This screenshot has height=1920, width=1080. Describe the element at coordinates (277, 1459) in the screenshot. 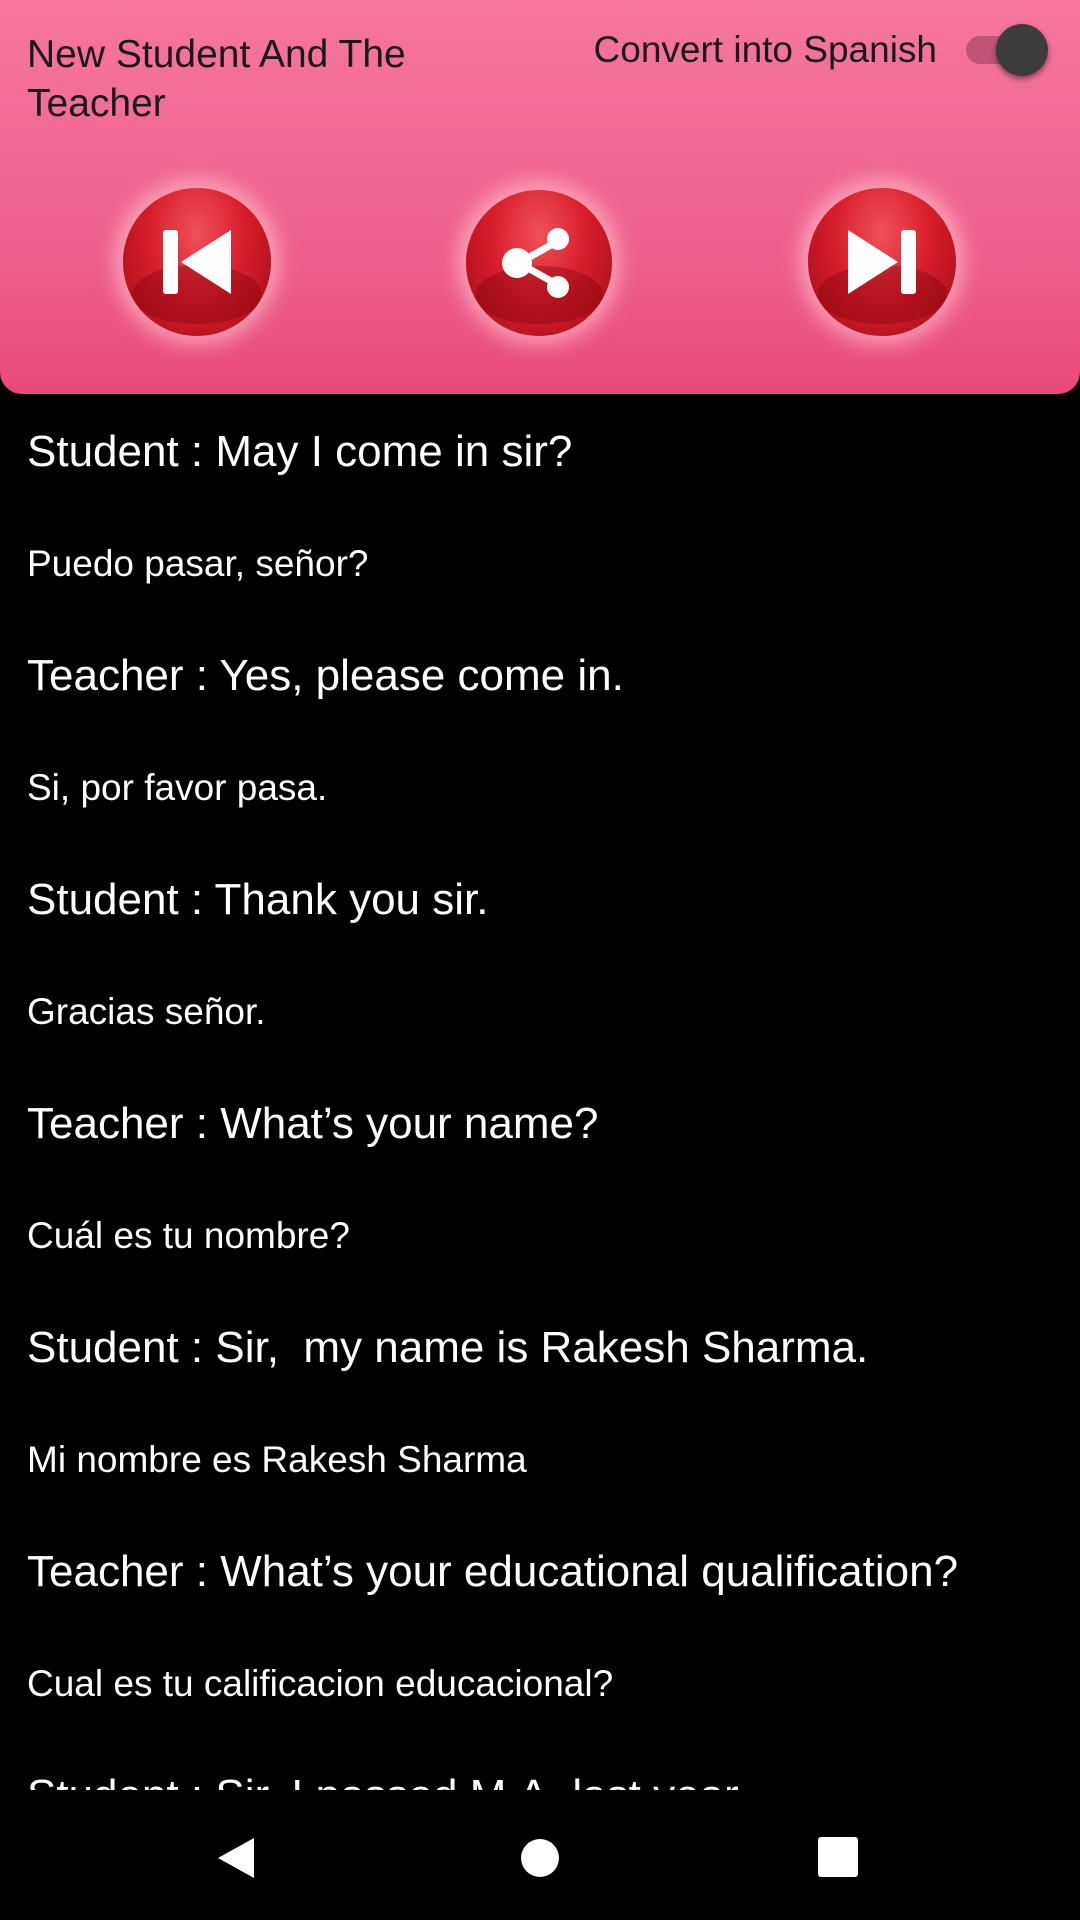

I see `dialogue-line-spanish: Mi nombre es Rakesh Sharma` at that location.